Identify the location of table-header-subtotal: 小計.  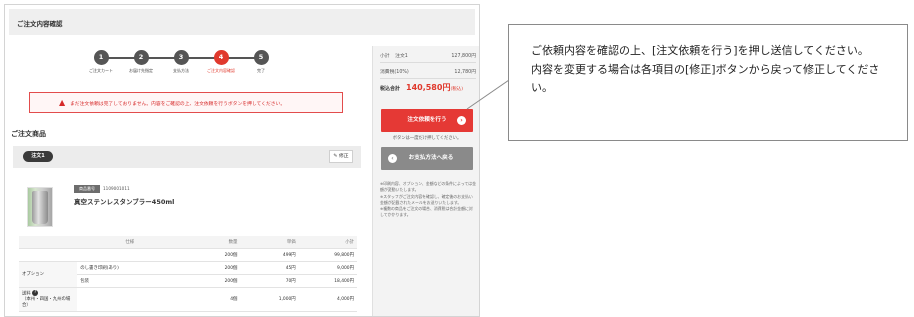
(327, 242).